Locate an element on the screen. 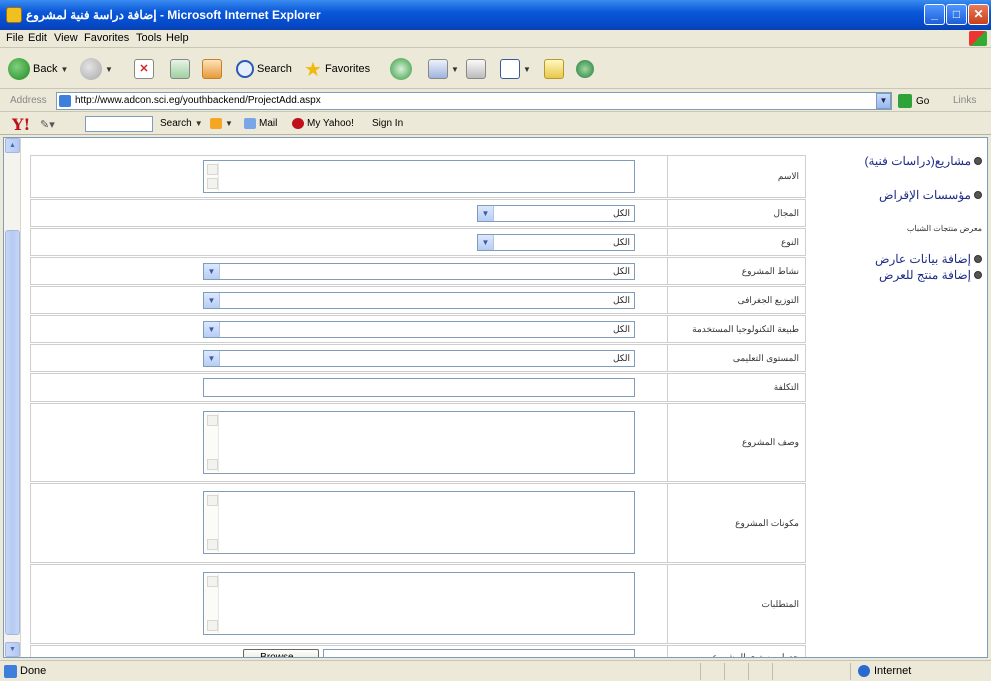  back-dropdown-icon: ▼ is located at coordinates (64, 69).